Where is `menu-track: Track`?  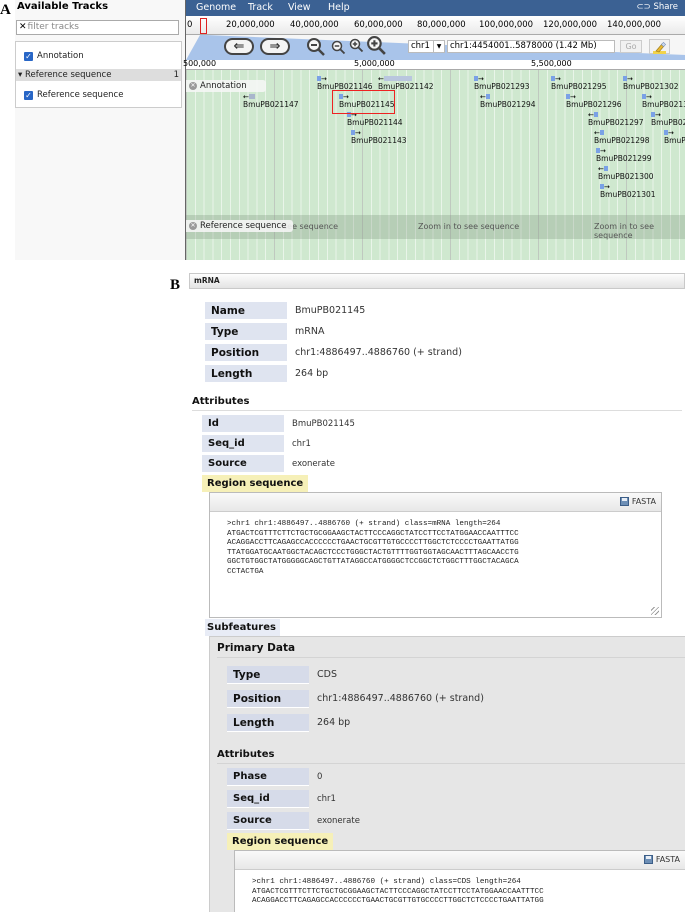 menu-track: Track is located at coordinates (260, 7).